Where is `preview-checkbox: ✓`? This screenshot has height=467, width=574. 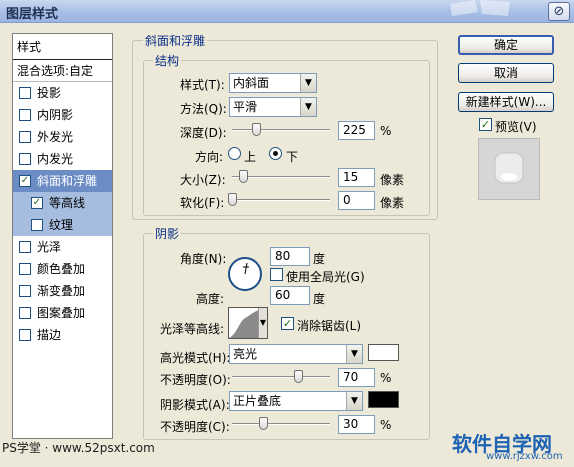
preview-checkbox: ✓ is located at coordinates (485, 124).